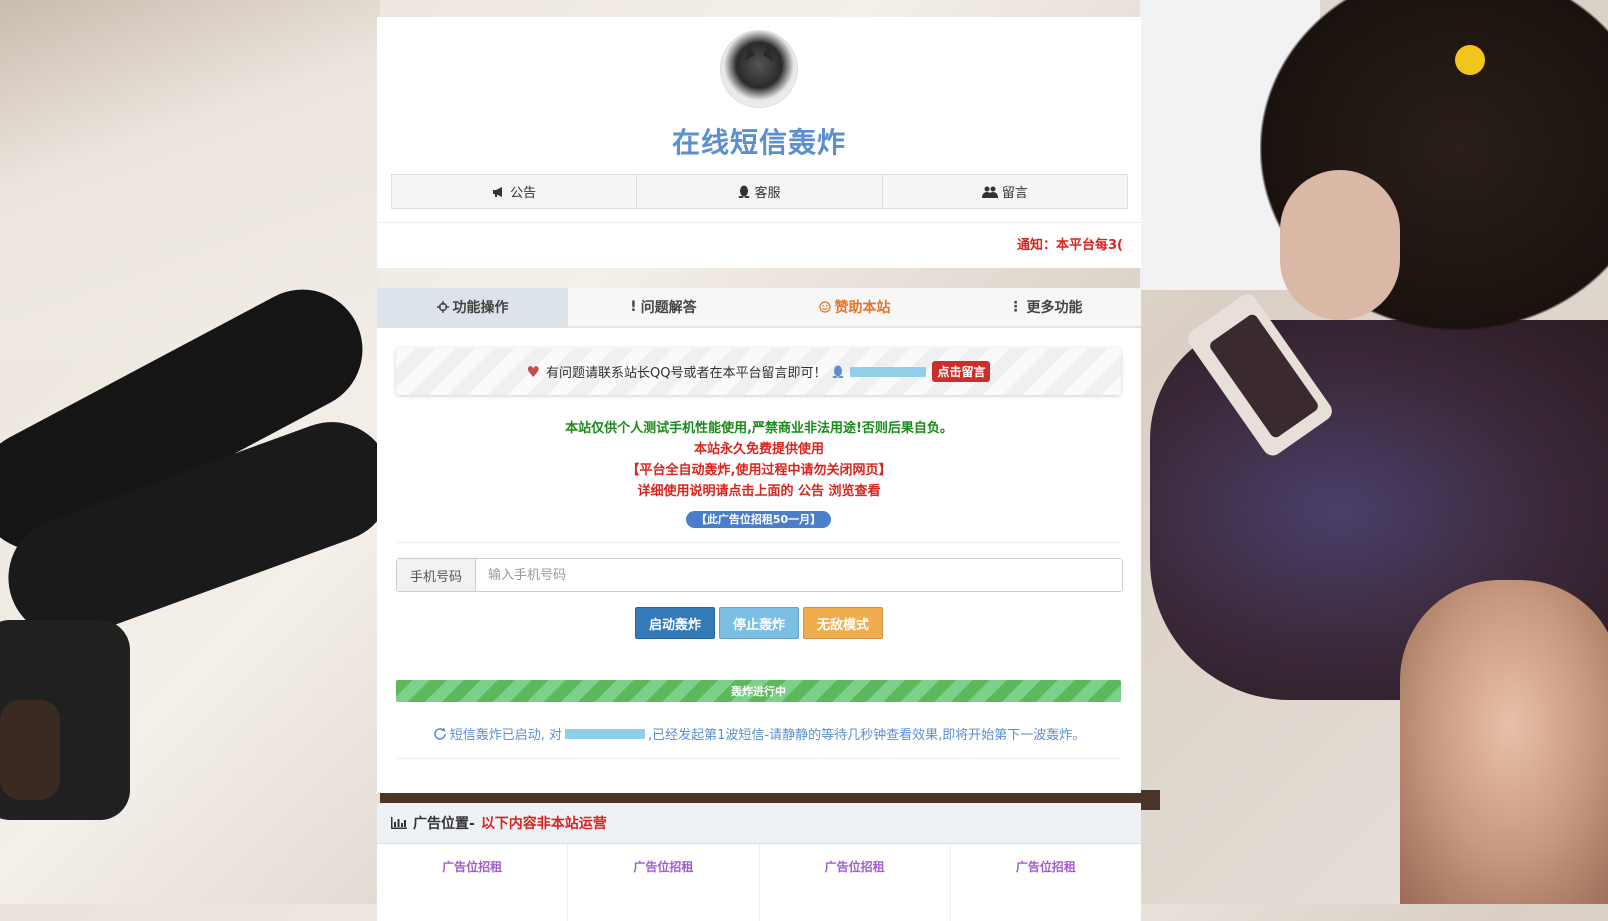 This screenshot has height=921, width=1608. I want to click on redacted-qq-number, so click(888, 371).